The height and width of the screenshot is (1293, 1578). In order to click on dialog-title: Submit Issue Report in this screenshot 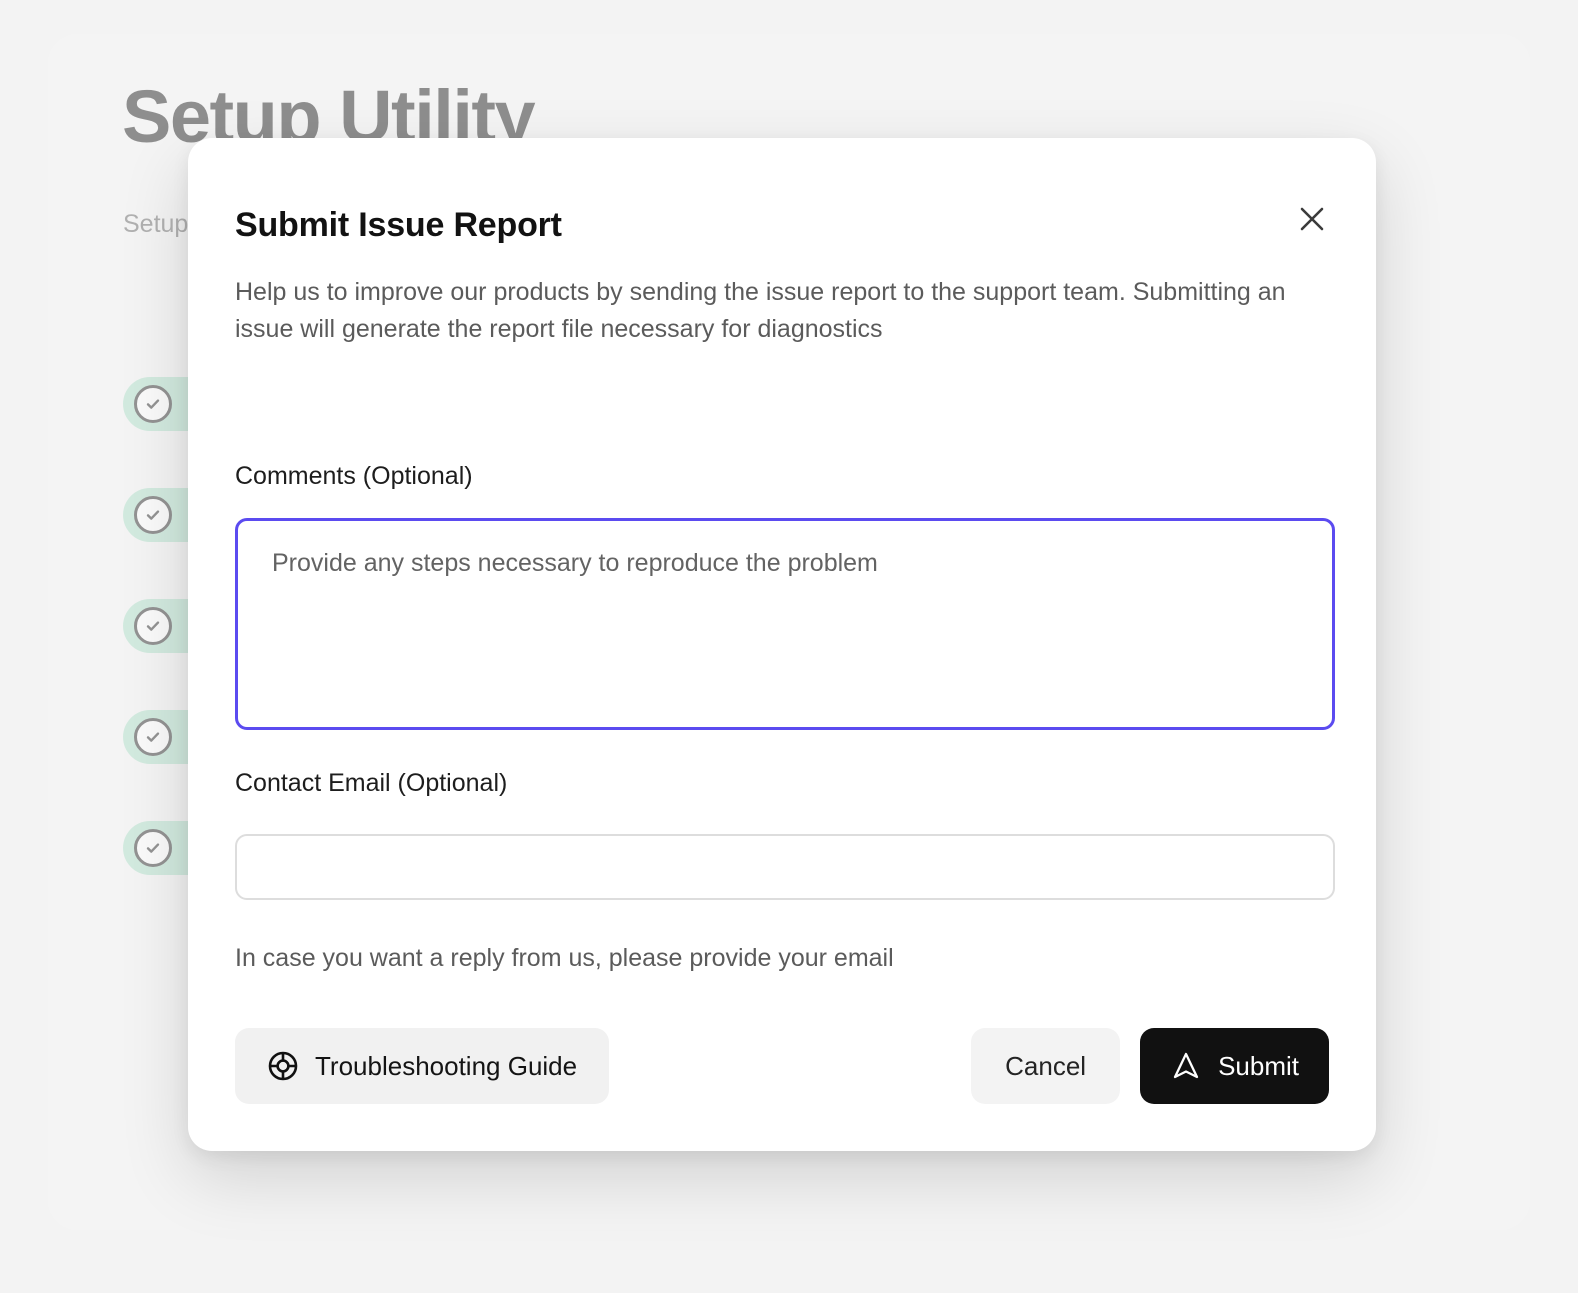, I will do `click(398, 225)`.